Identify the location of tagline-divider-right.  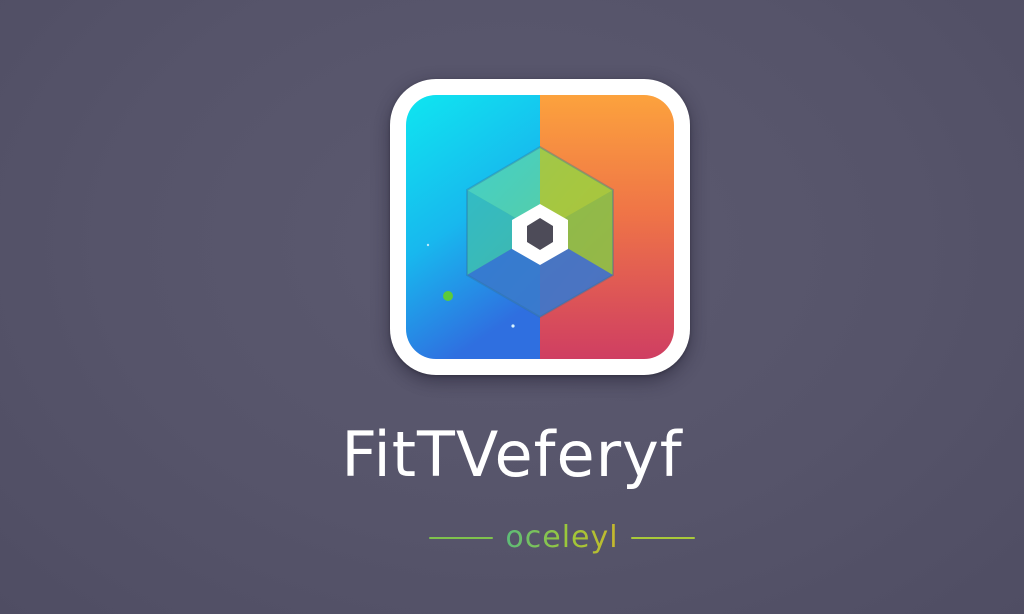
(662, 538).